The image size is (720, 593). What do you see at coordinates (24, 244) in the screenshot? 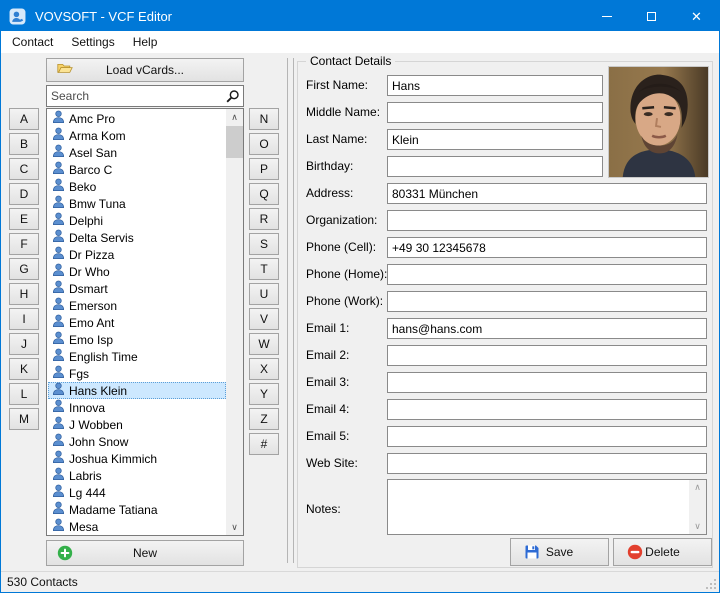
I see `alpha-button-f: F` at bounding box center [24, 244].